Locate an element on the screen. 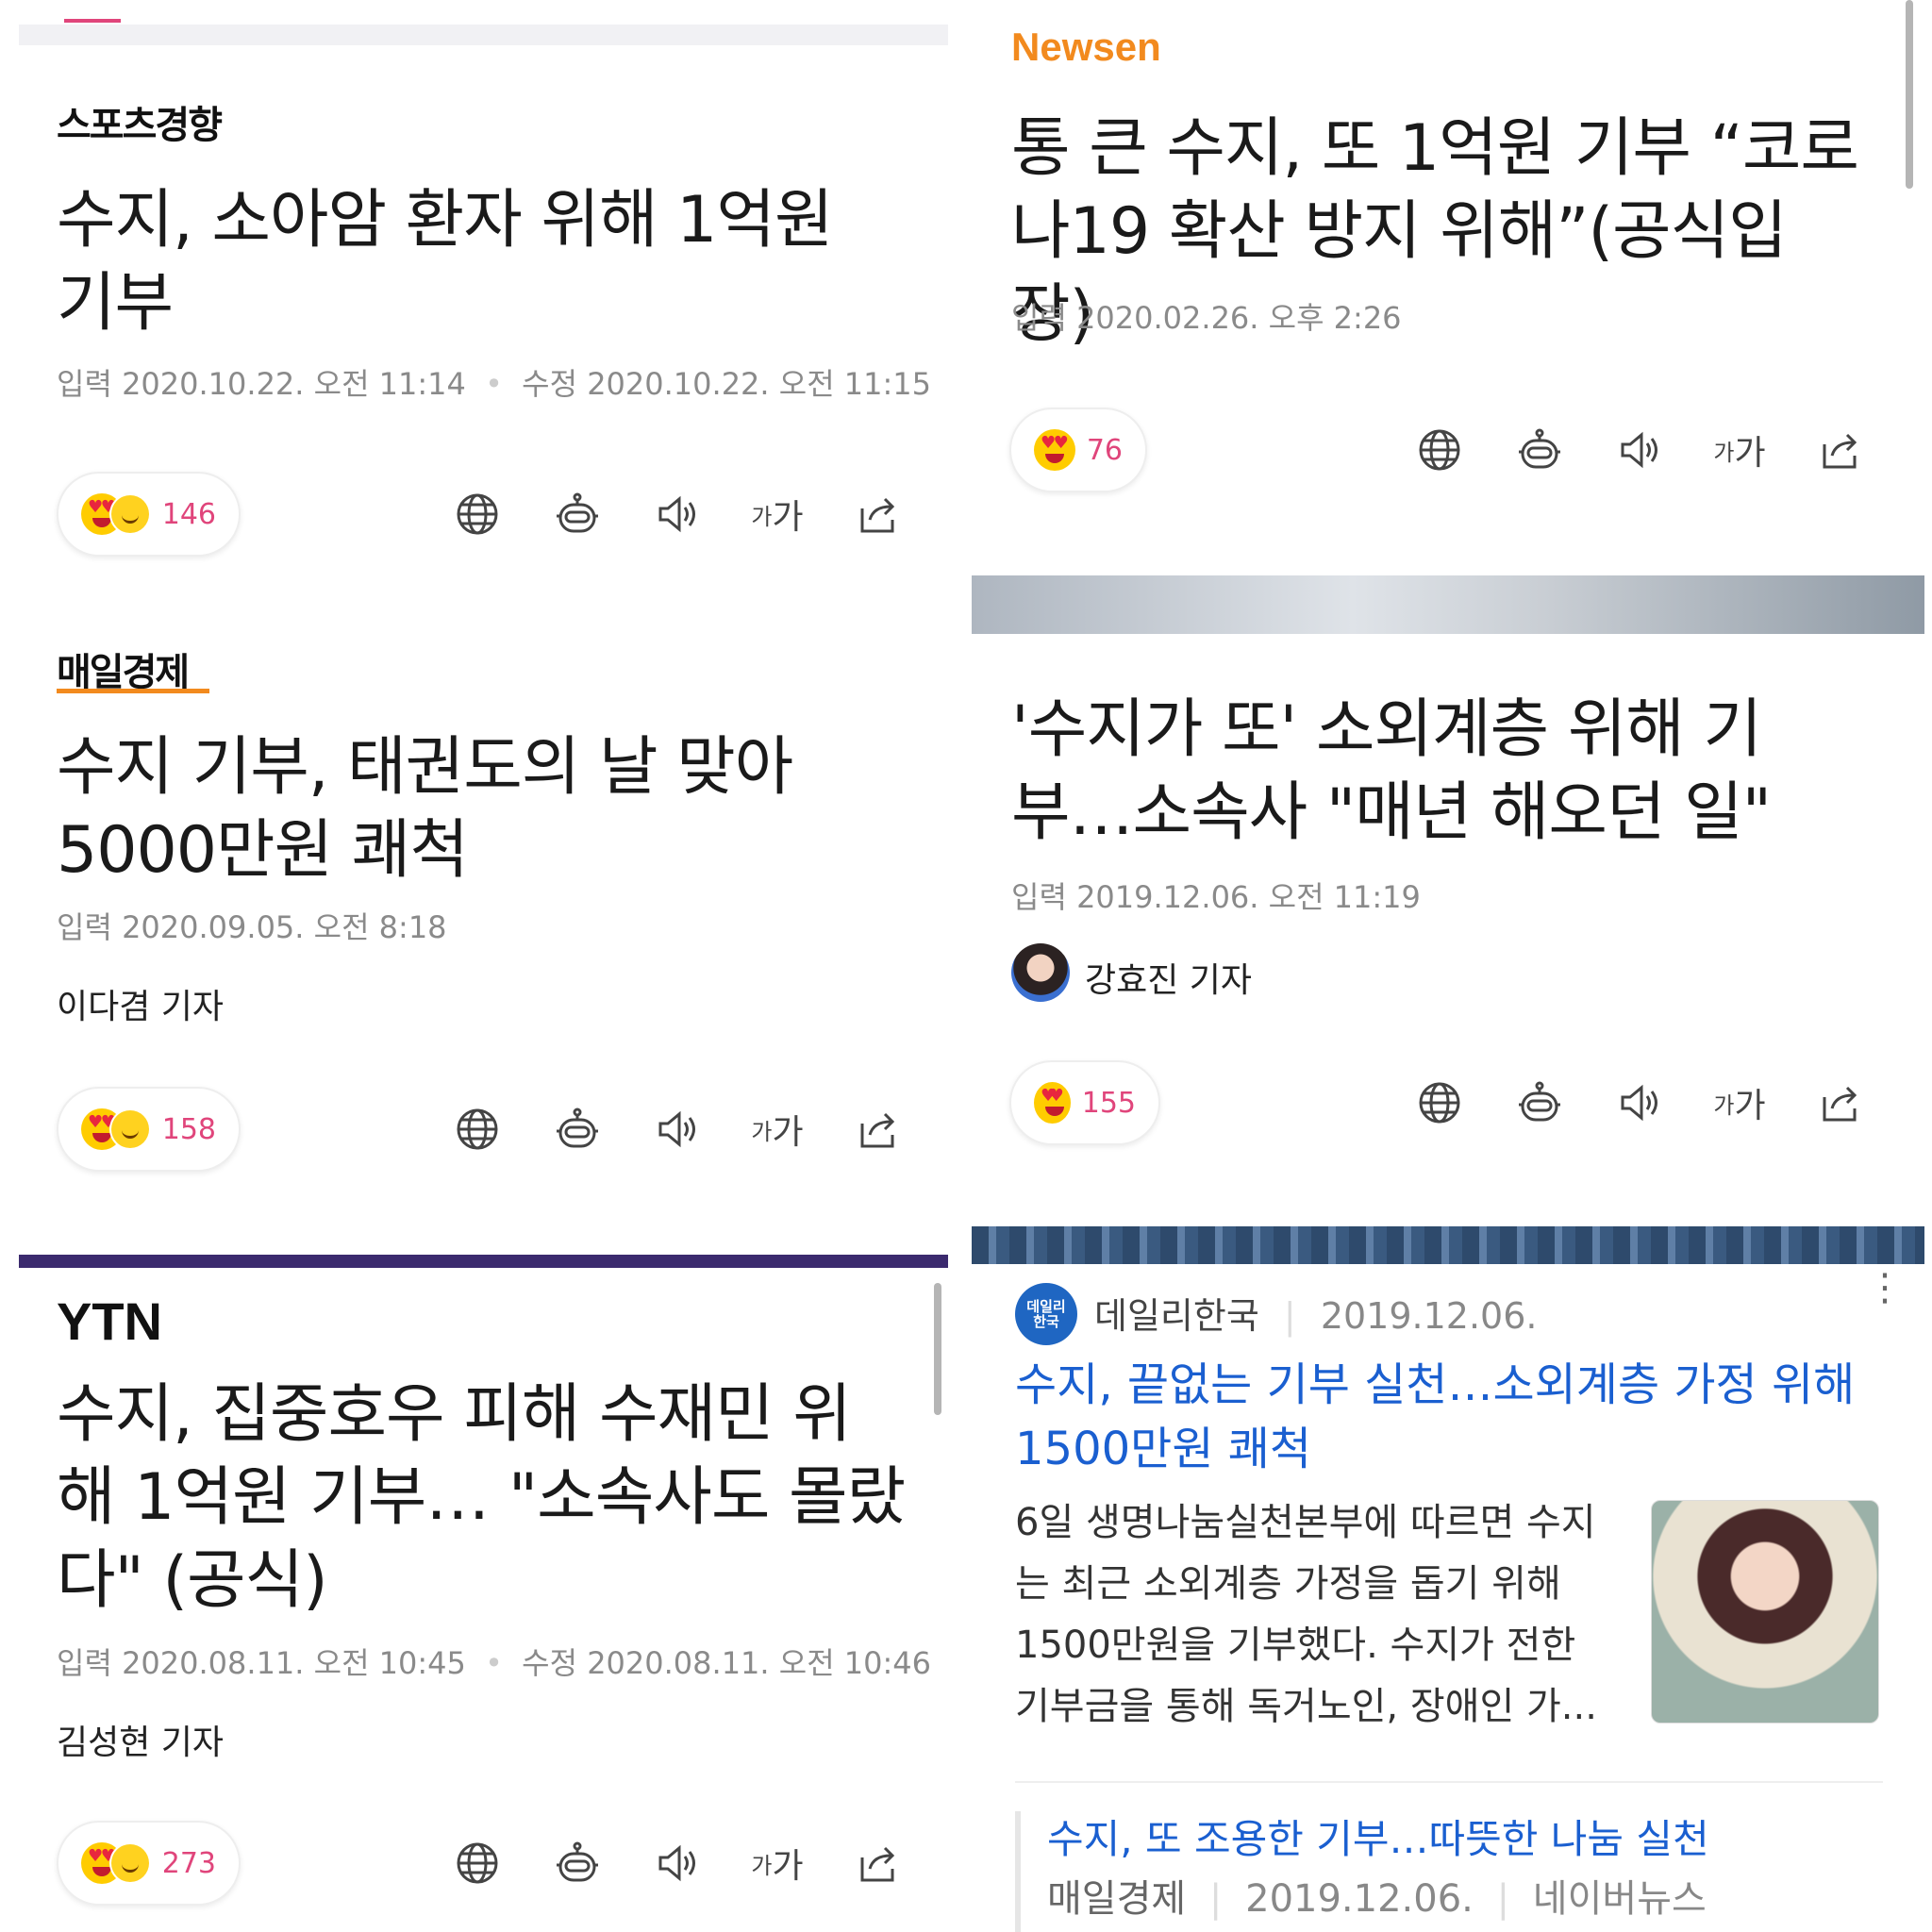  article-toolbar: 가가가가 is located at coordinates (656, 514).